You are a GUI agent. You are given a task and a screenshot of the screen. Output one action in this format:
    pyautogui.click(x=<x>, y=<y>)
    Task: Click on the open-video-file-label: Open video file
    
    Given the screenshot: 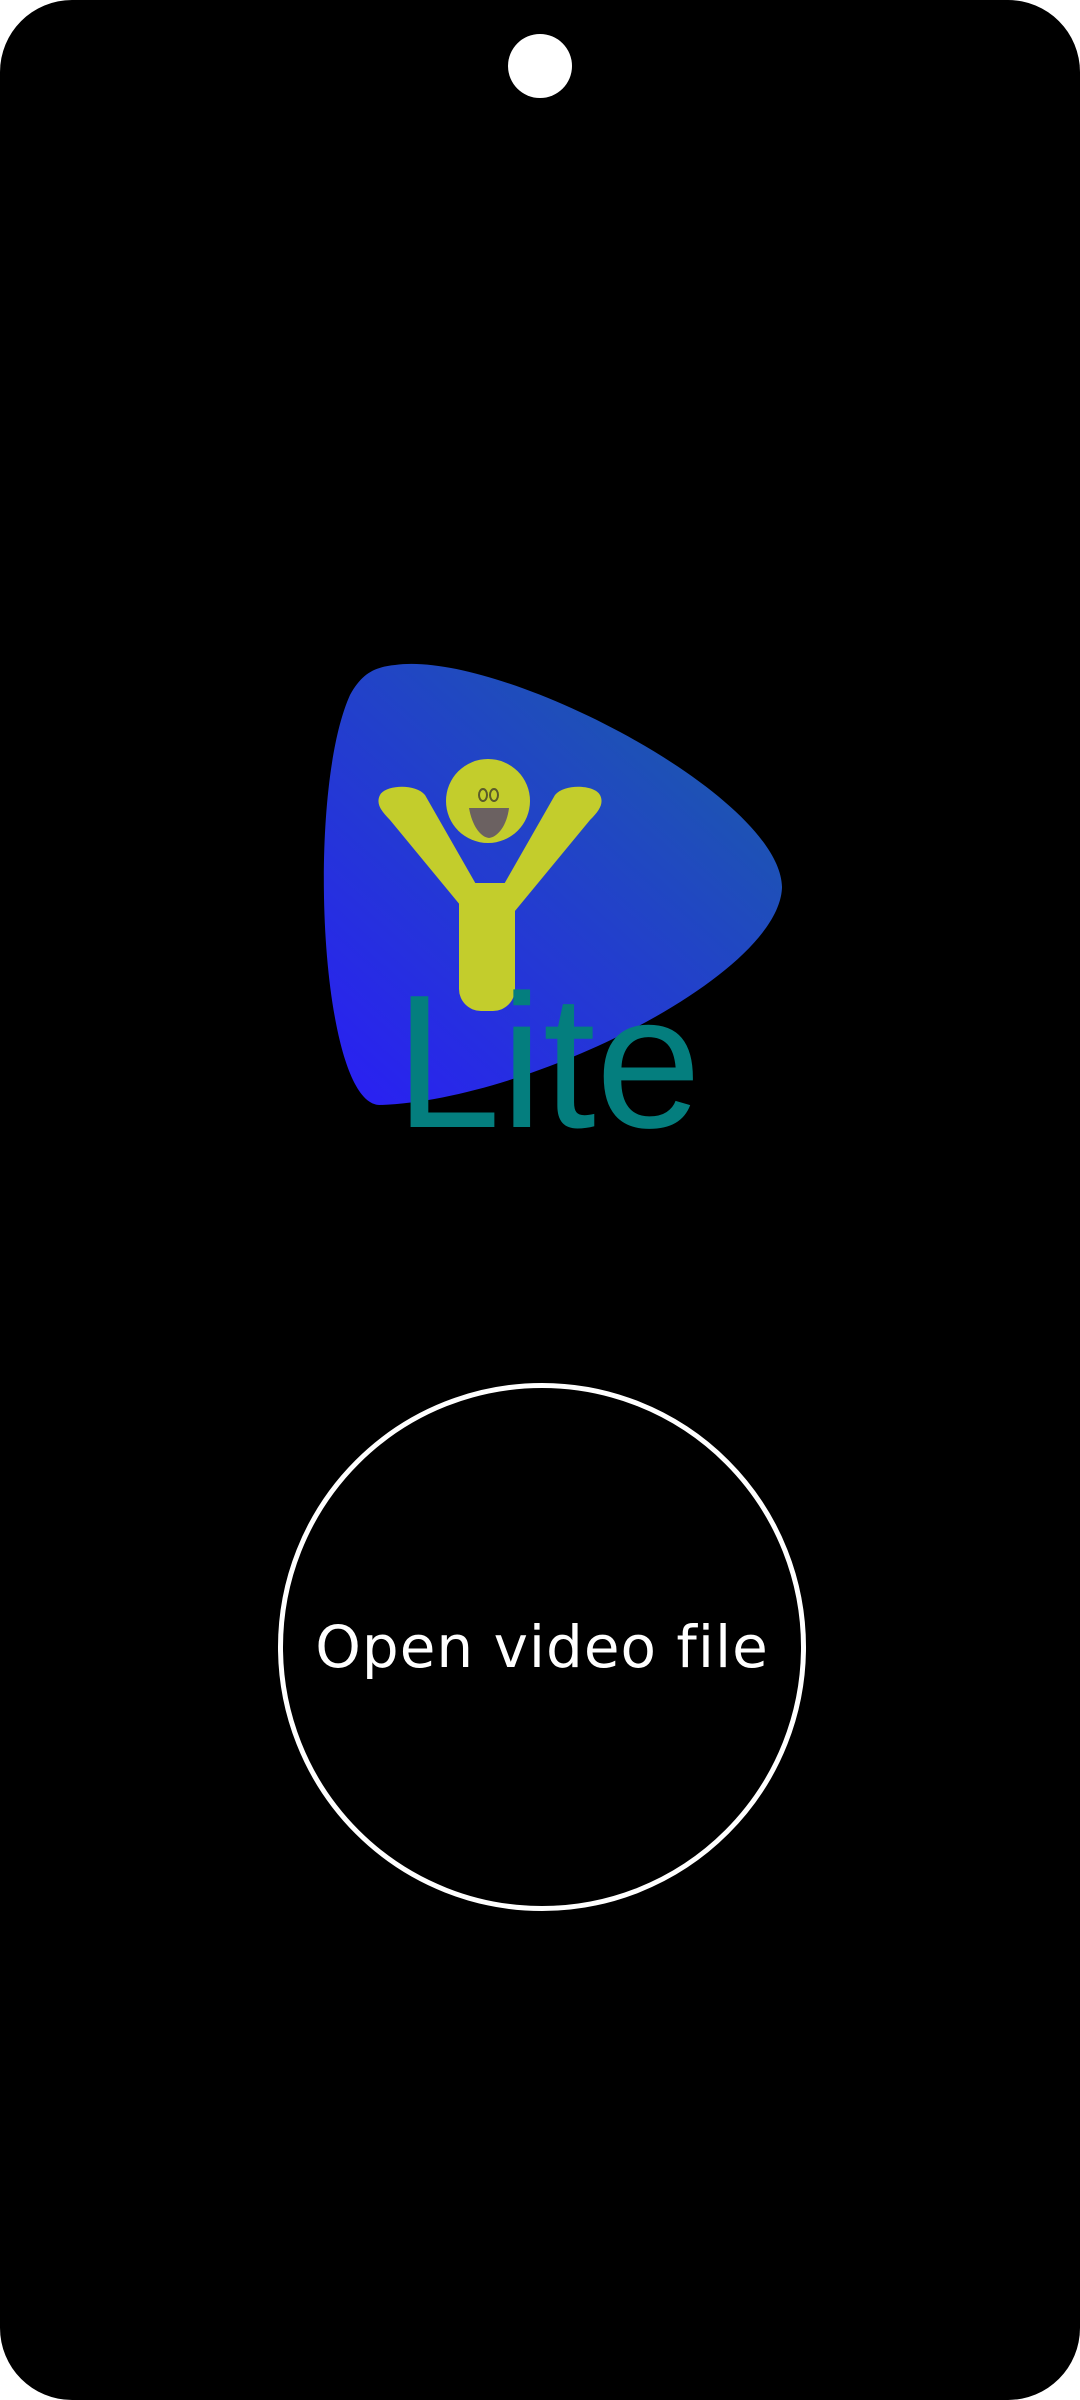 What is the action you would take?
    pyautogui.click(x=542, y=1647)
    